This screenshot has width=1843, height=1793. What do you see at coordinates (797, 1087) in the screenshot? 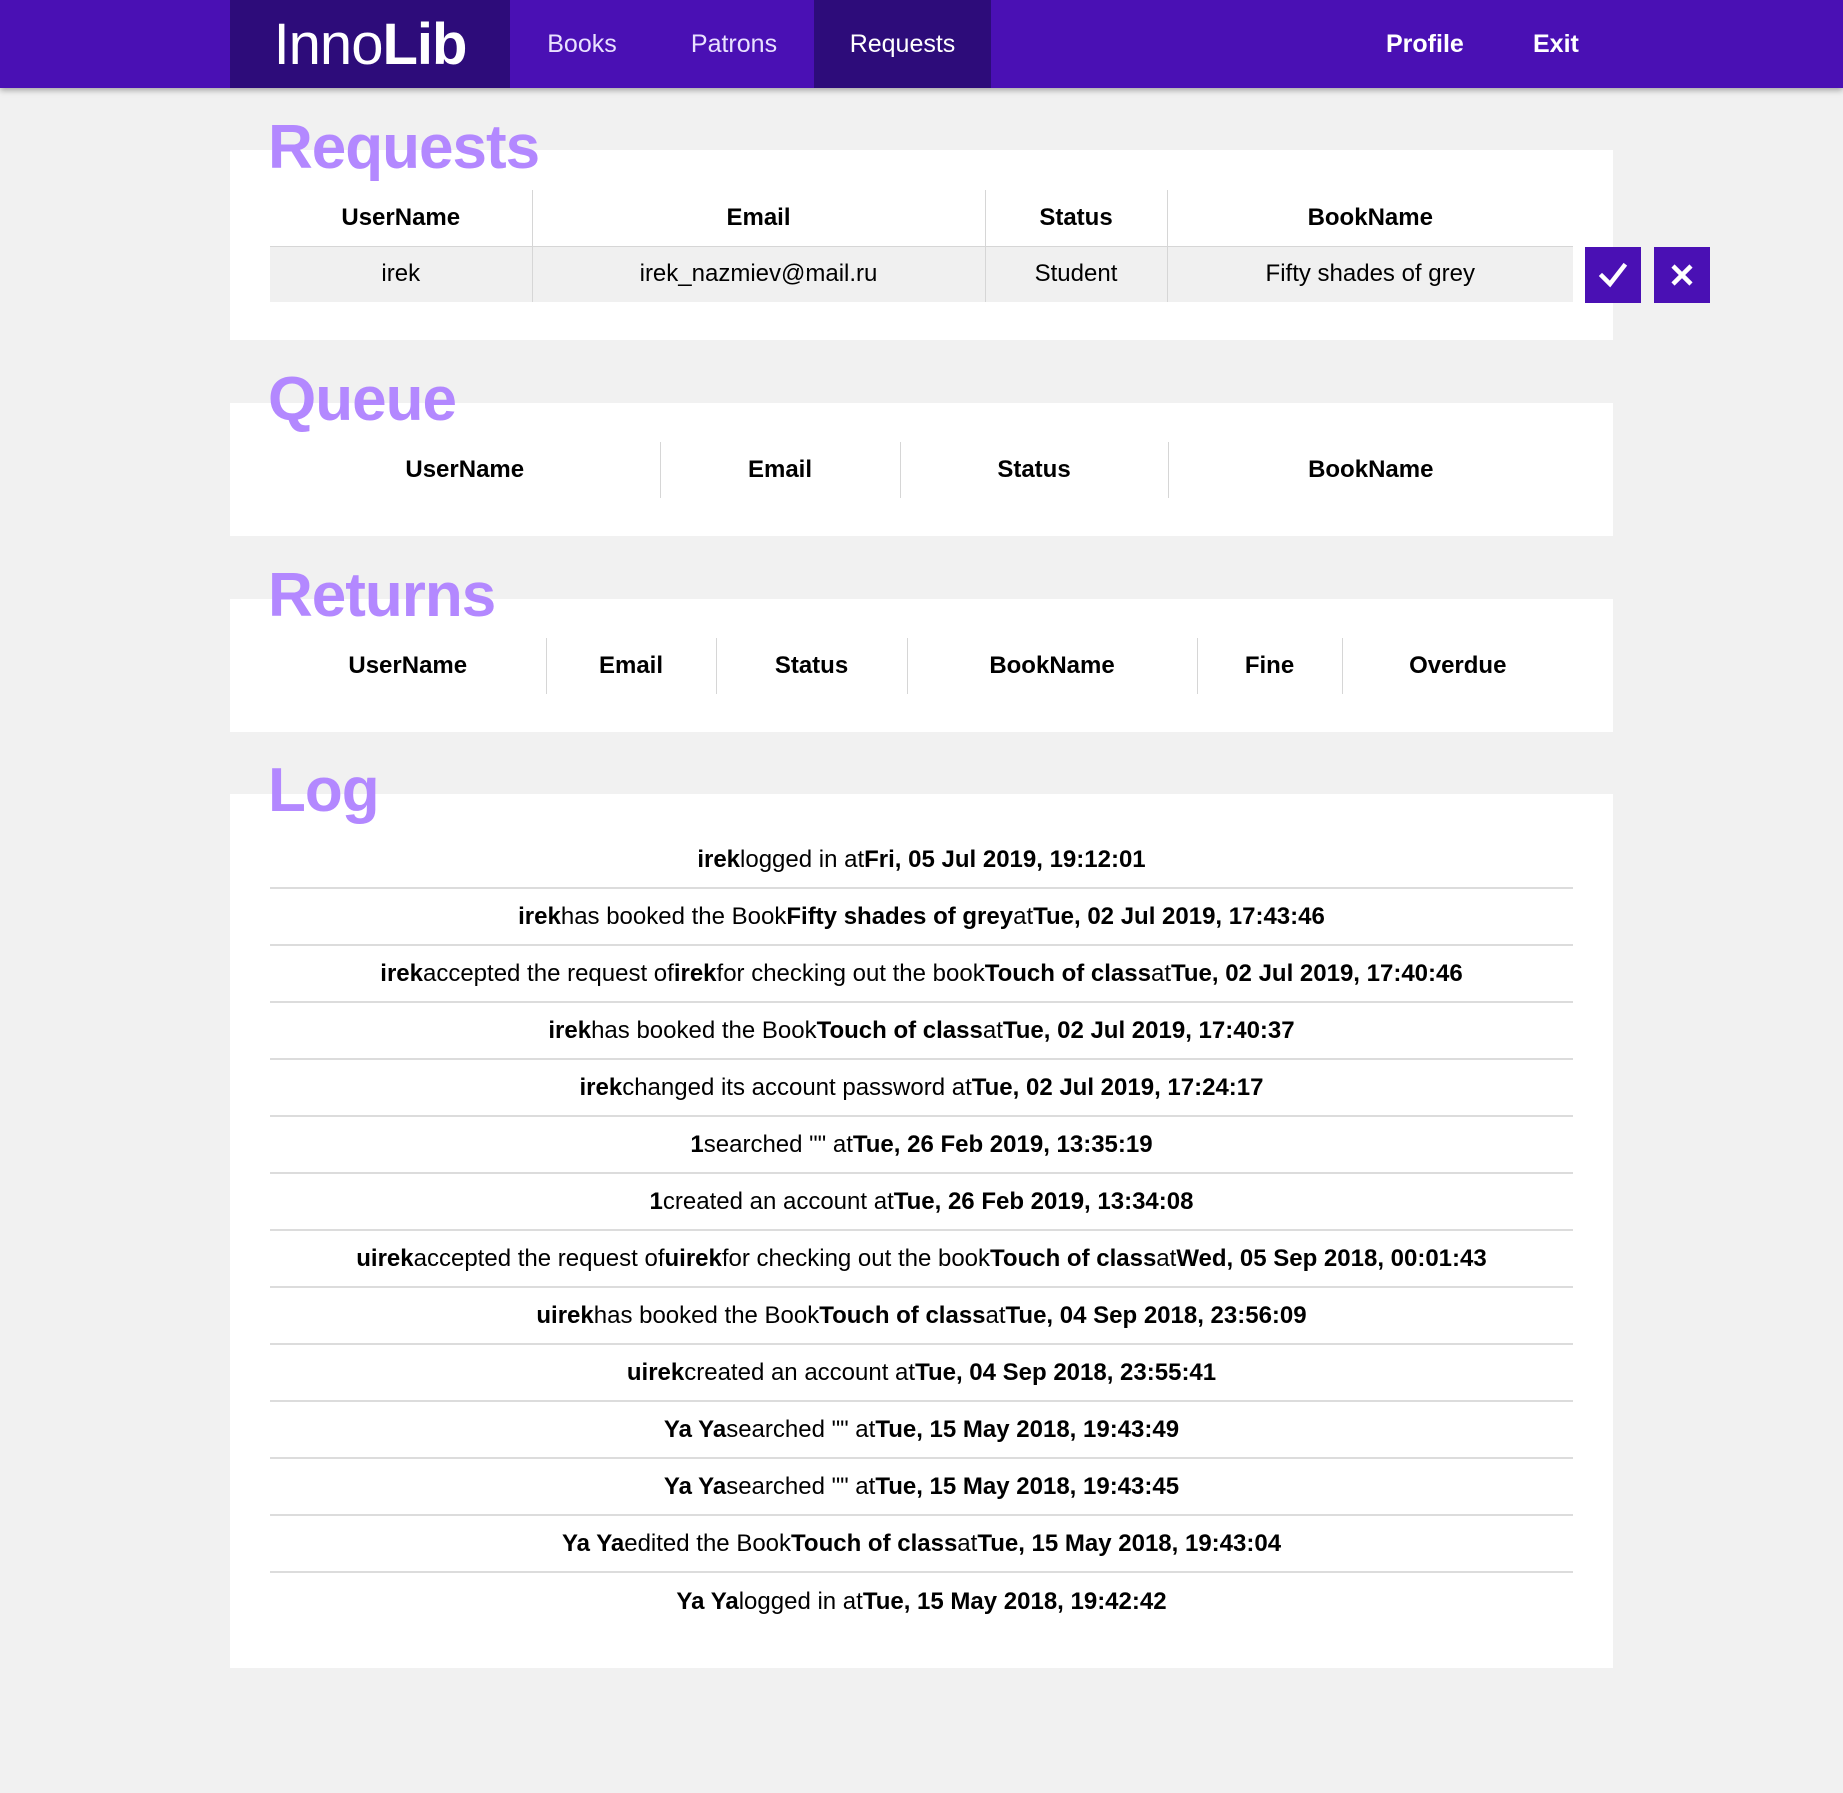
I see `log-entry-text: changed its account password at` at bounding box center [797, 1087].